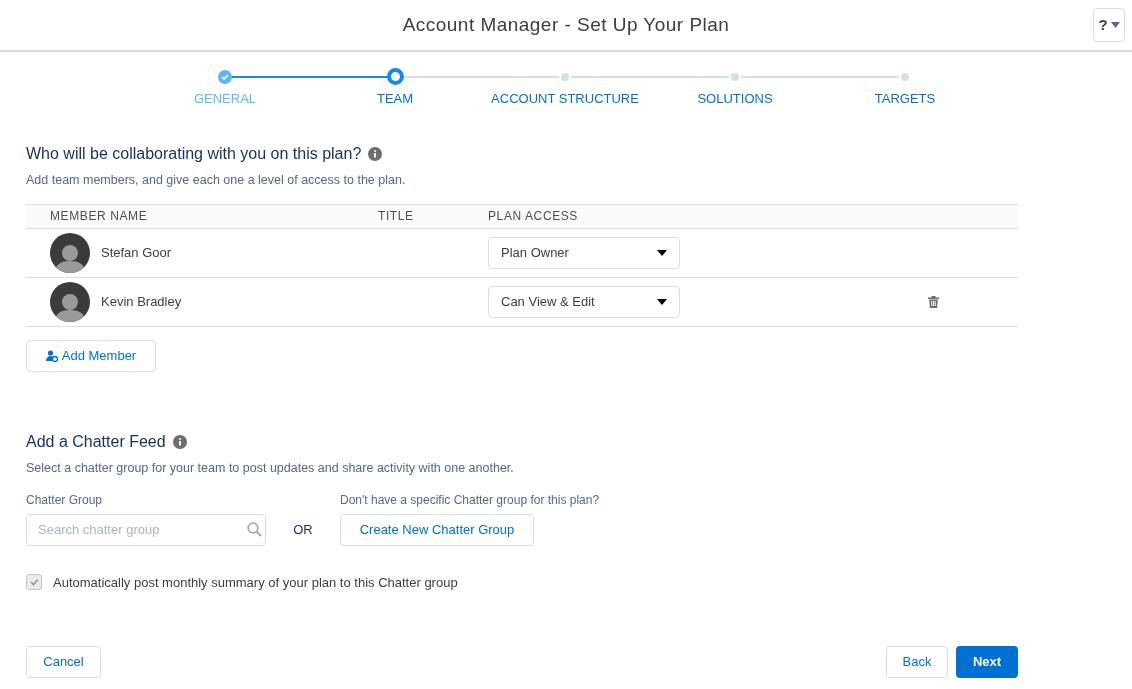 This screenshot has width=1132, height=689. Describe the element at coordinates (99, 217) in the screenshot. I see `column-header: MEMBER NAME` at that location.